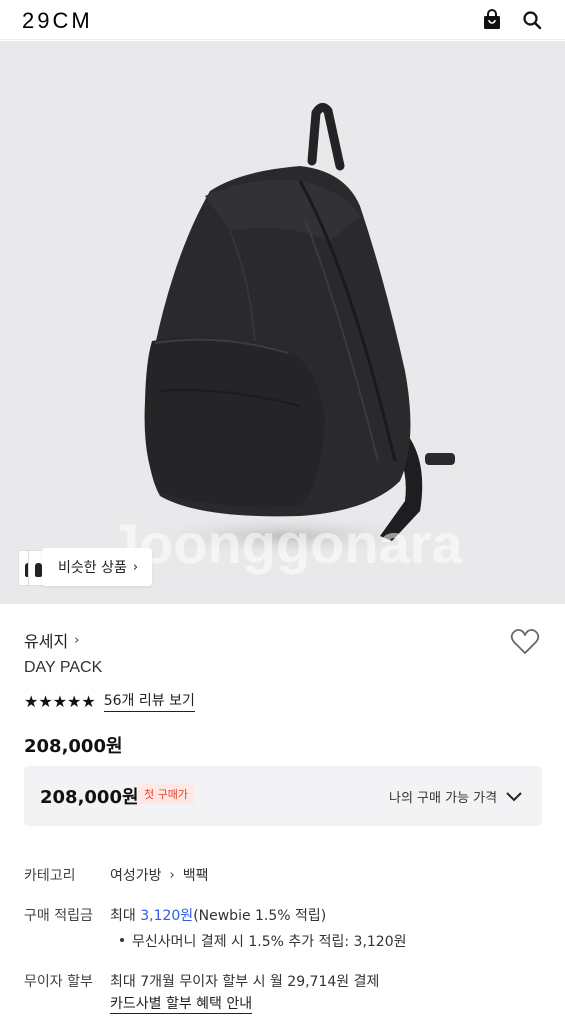 Image resolution: width=565 pixels, height=1024 pixels. Describe the element at coordinates (58, 982) in the screenshot. I see `installment-label: 무이자 할부` at that location.